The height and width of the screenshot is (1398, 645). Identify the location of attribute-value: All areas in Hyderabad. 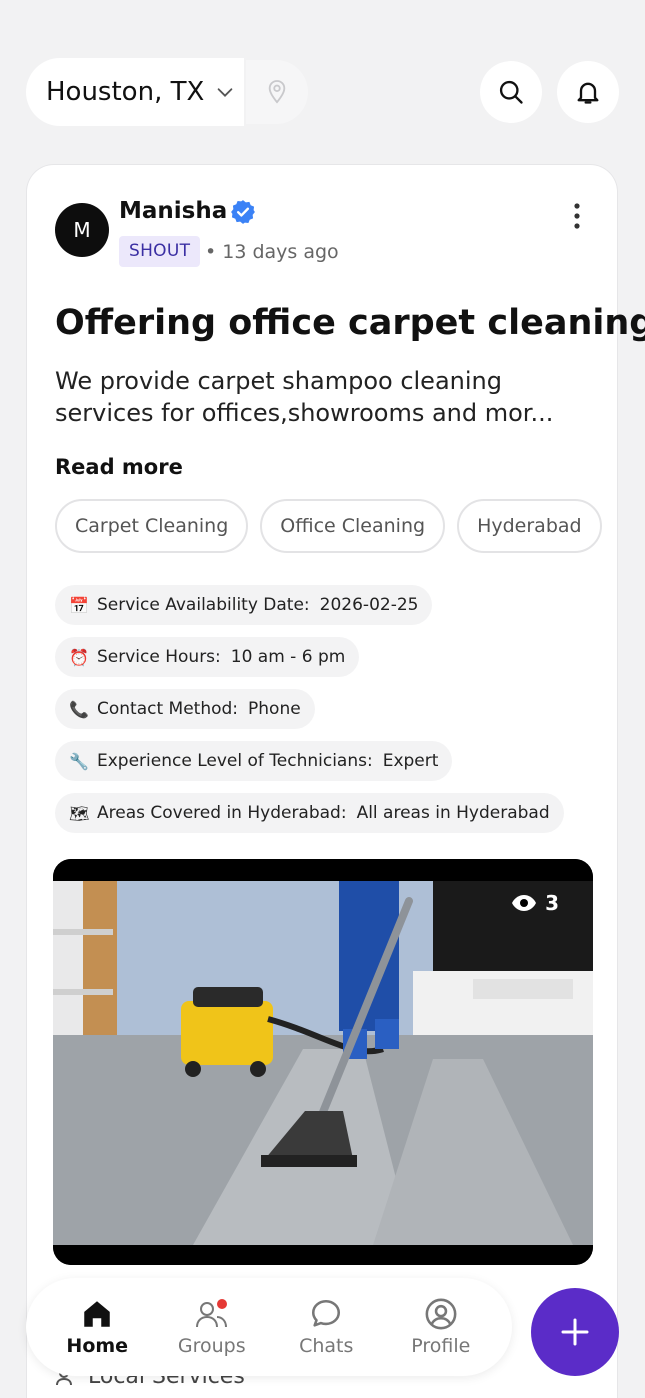
(453, 813).